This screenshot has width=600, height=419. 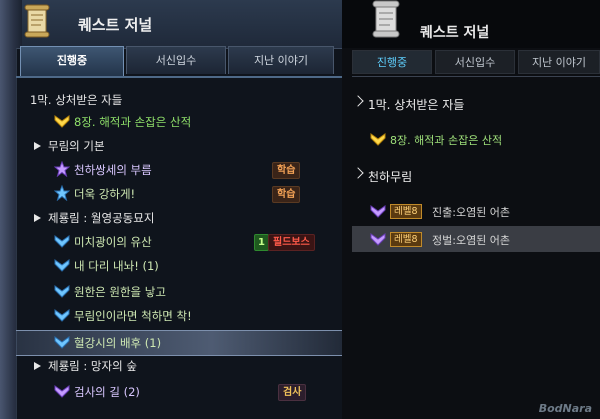 What do you see at coordinates (179, 292) in the screenshot?
I see `quest-item: 원한은 원한을 낳고` at bounding box center [179, 292].